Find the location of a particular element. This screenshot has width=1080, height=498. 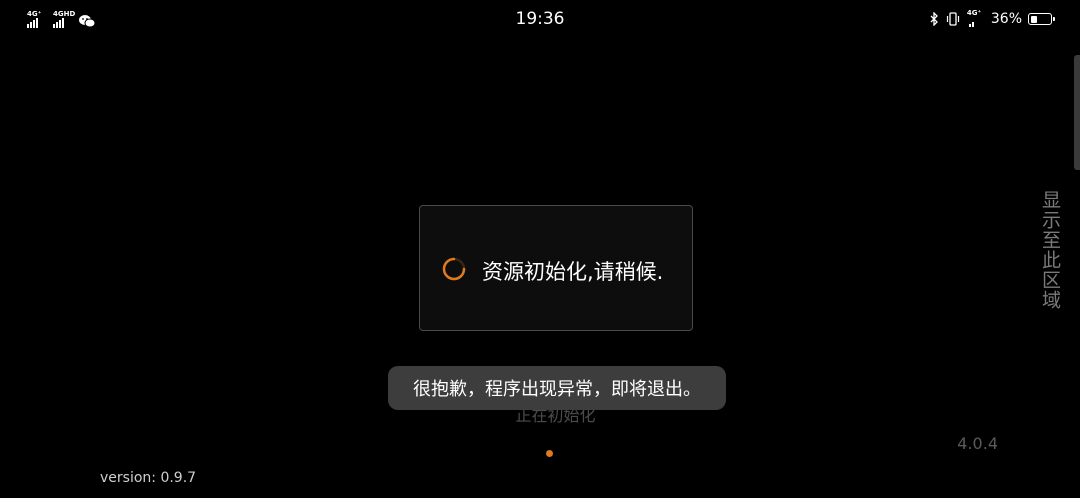

clock: 19:36 is located at coordinates (540, 19).